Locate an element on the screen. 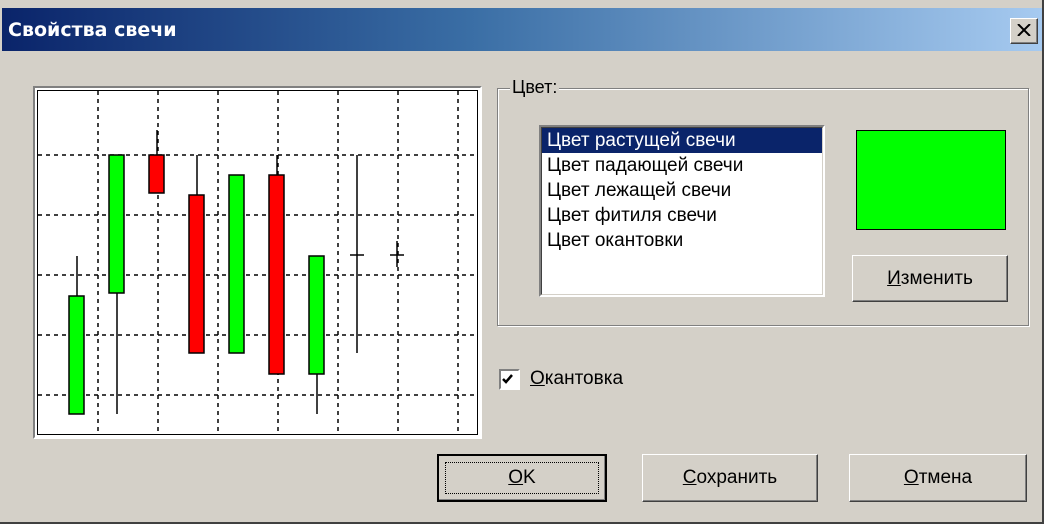  list-item-wick-color: Цвет фитиля свечи is located at coordinates (682, 215).